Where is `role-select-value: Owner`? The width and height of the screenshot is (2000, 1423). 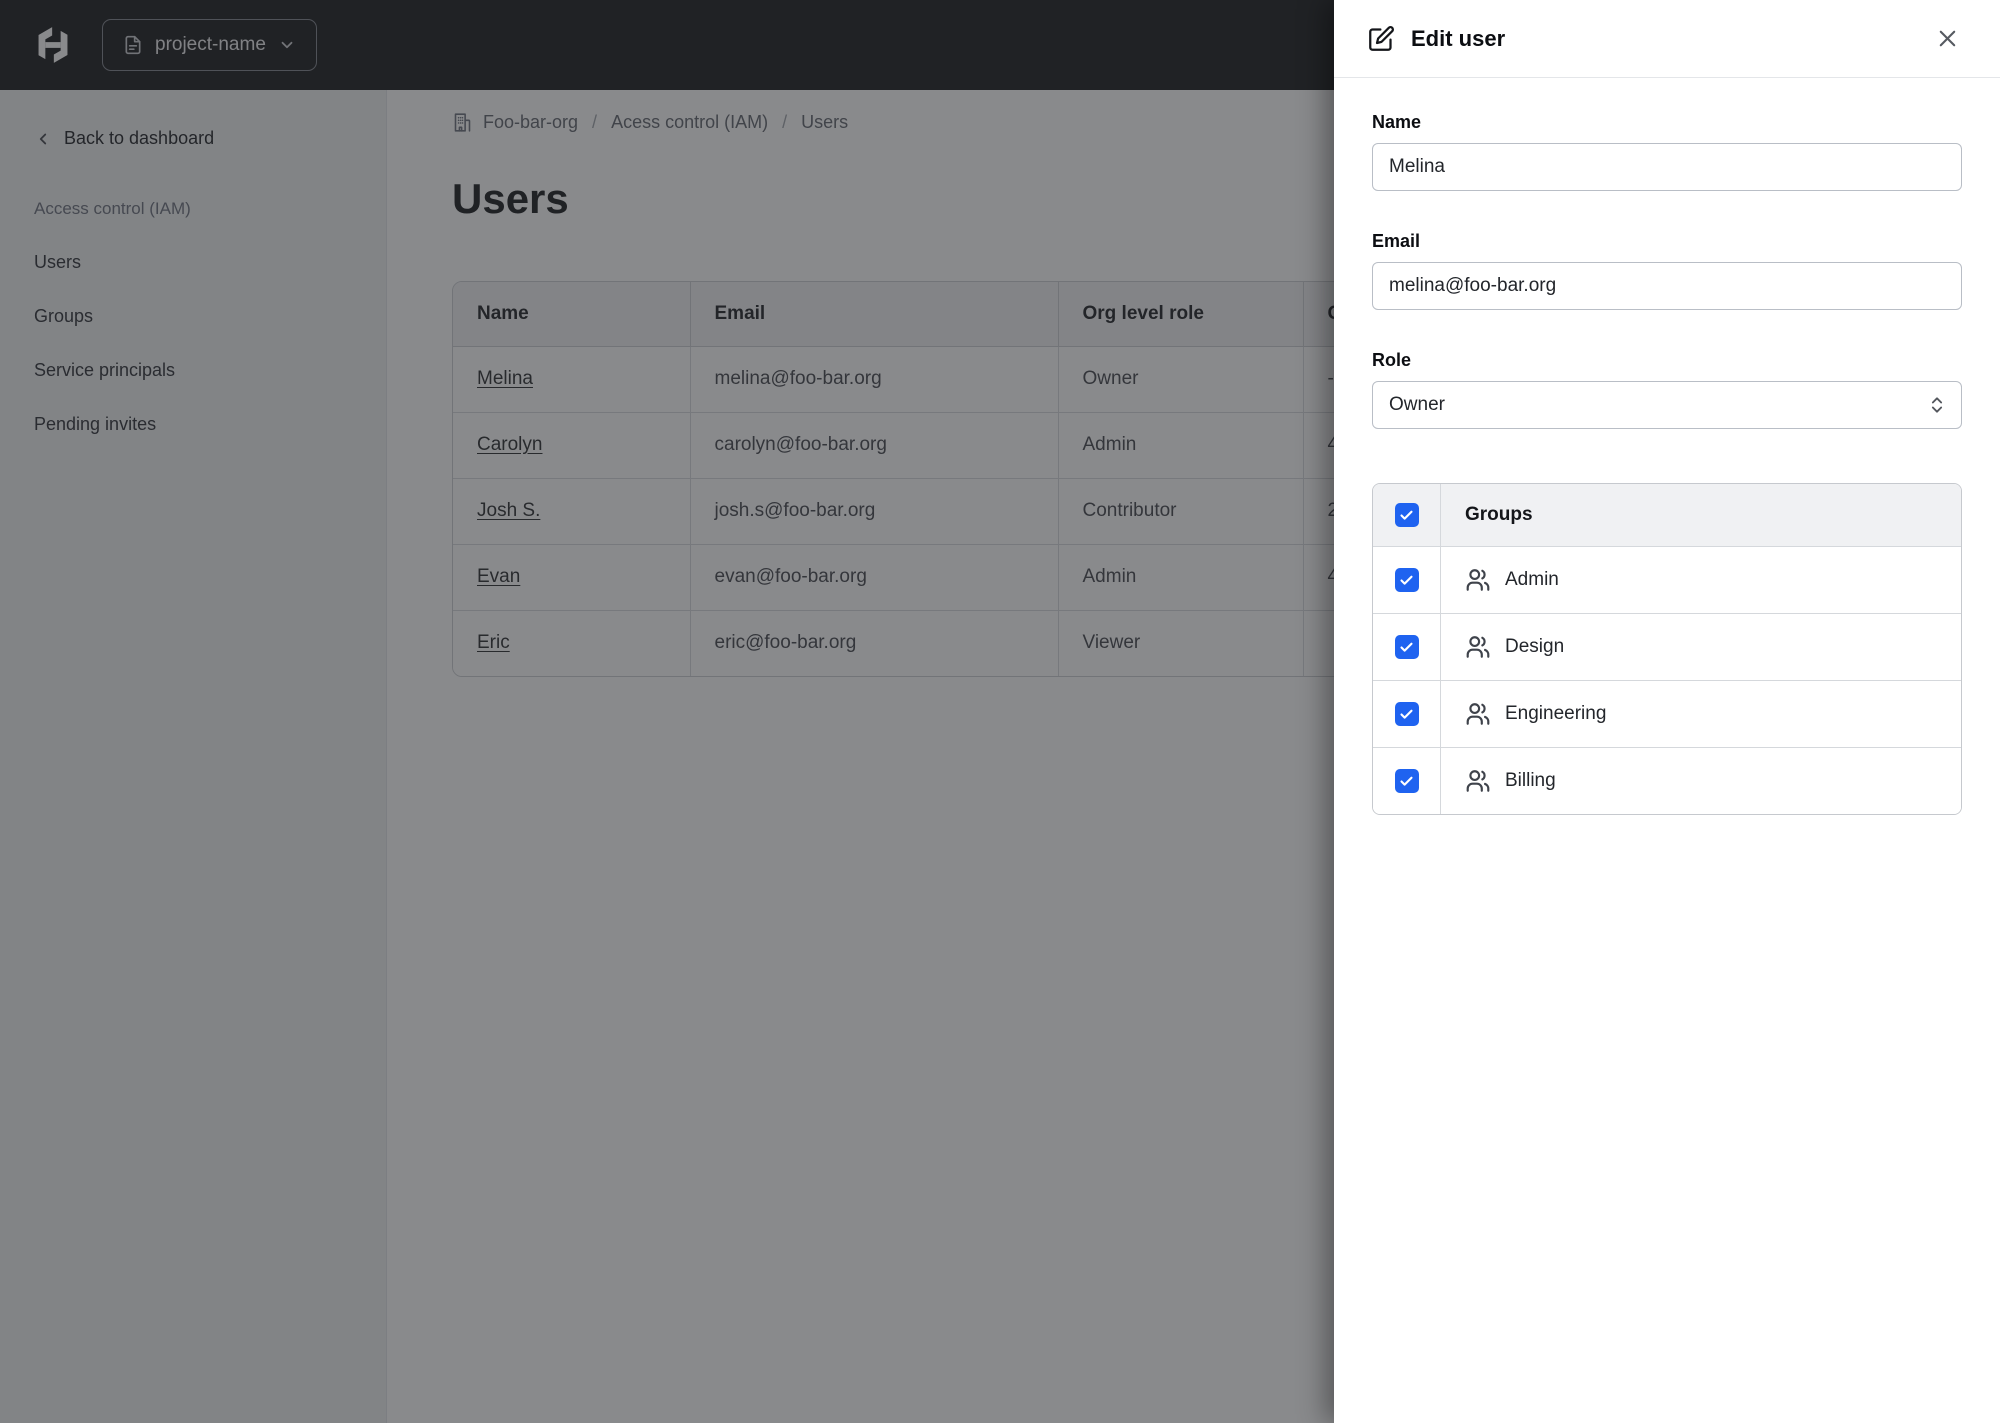
role-select-value: Owner is located at coordinates (1417, 404).